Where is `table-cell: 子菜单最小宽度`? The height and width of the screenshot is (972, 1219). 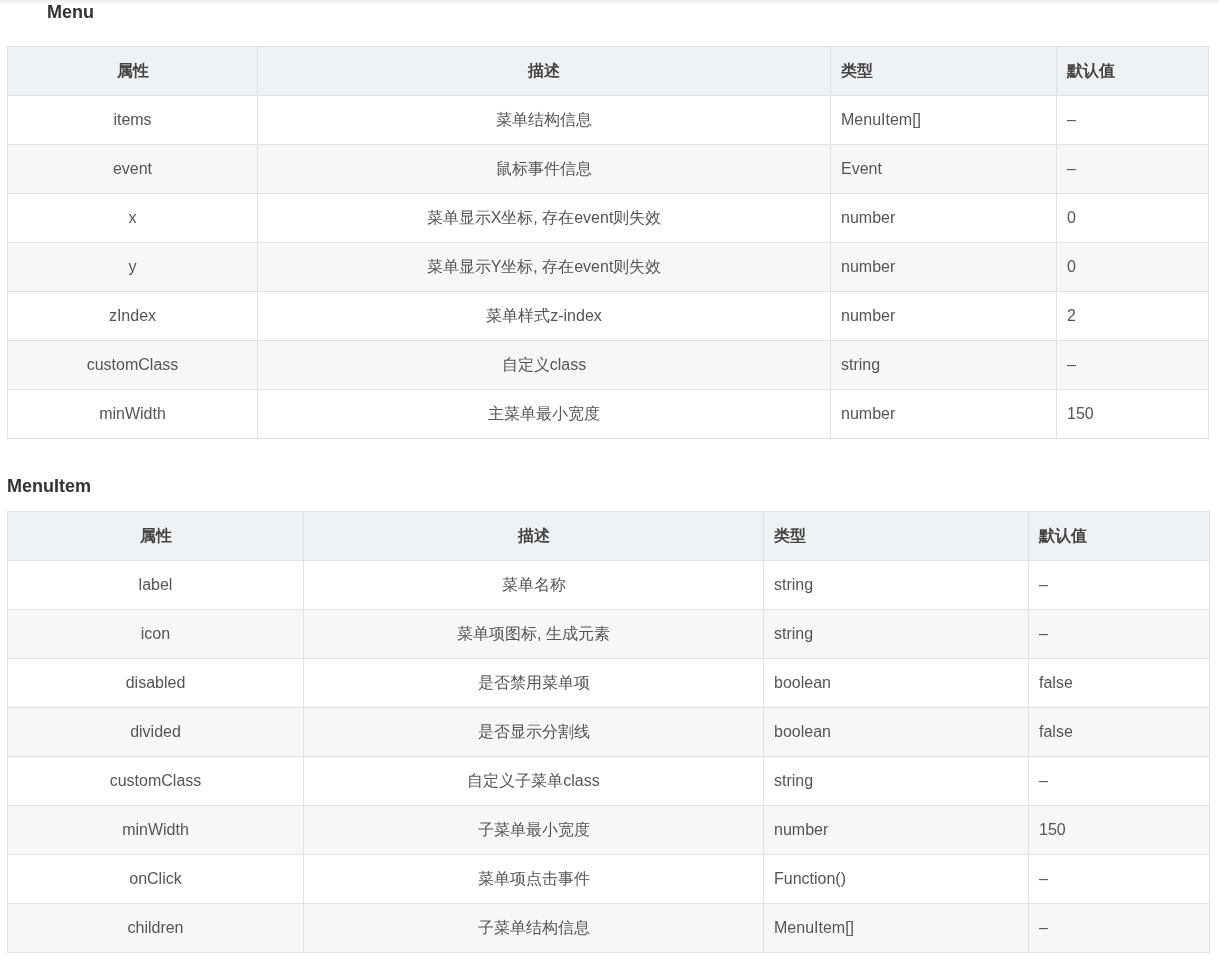 table-cell: 子菜单最小宽度 is located at coordinates (533, 830).